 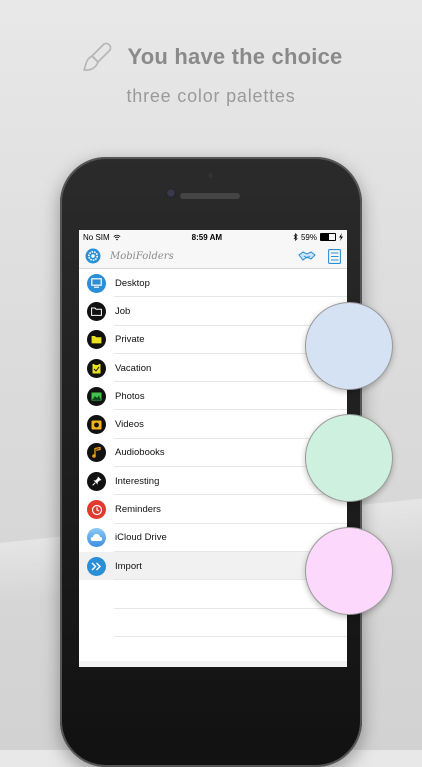 What do you see at coordinates (349, 346) in the screenshot?
I see `palette-swatch-blue` at bounding box center [349, 346].